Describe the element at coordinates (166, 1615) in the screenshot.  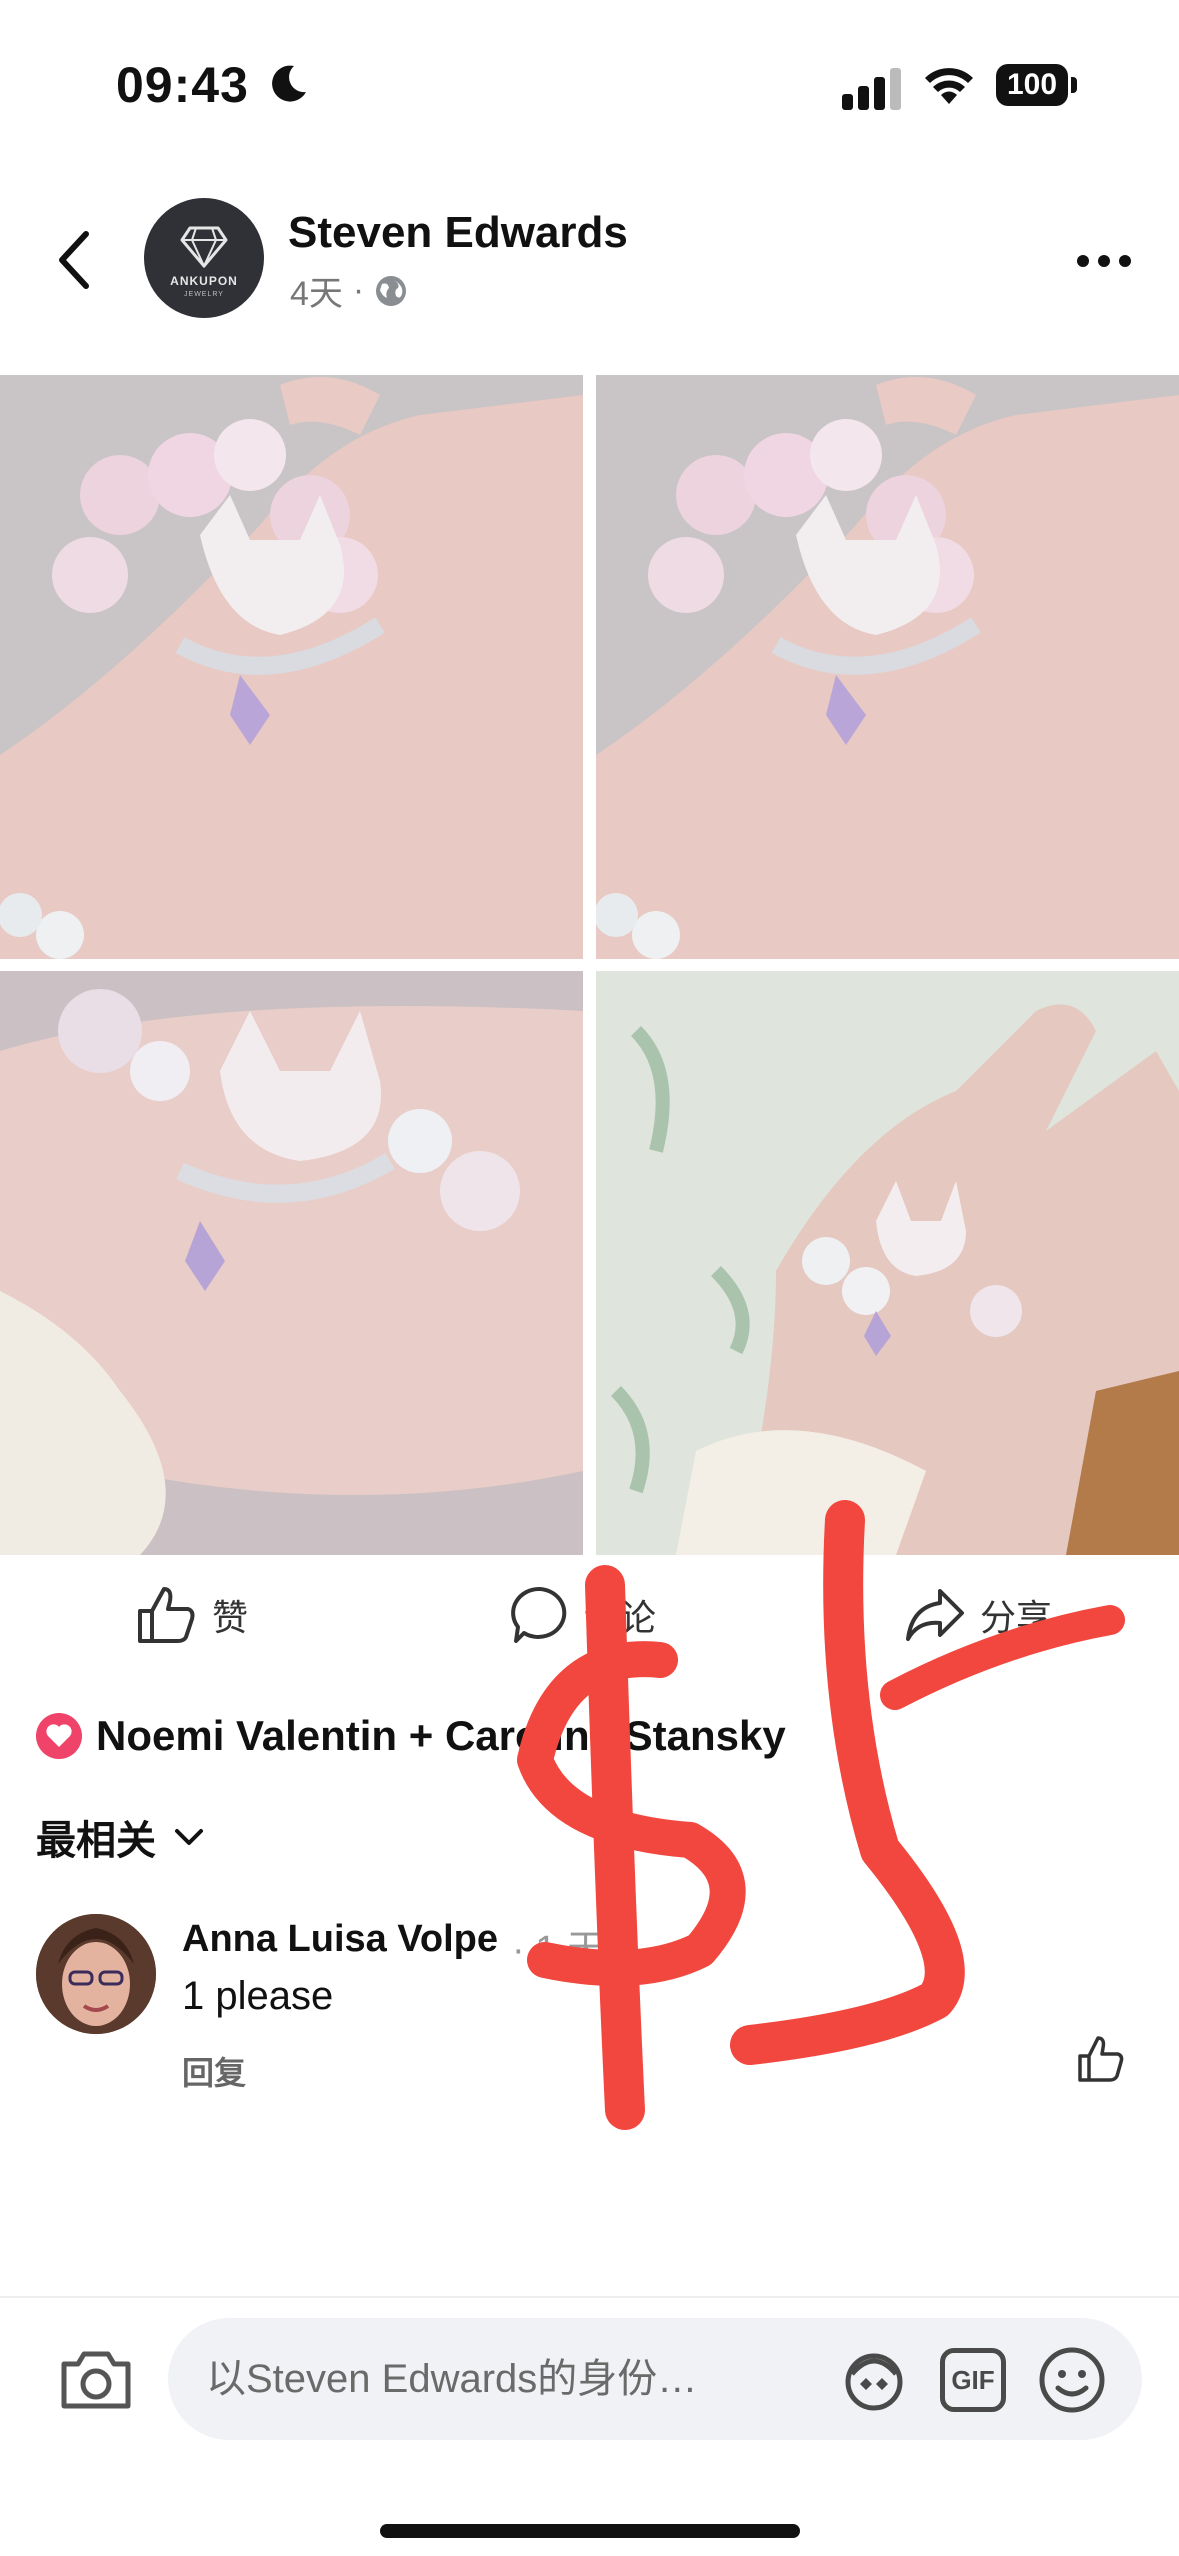
I see `thumbs-up-icon` at that location.